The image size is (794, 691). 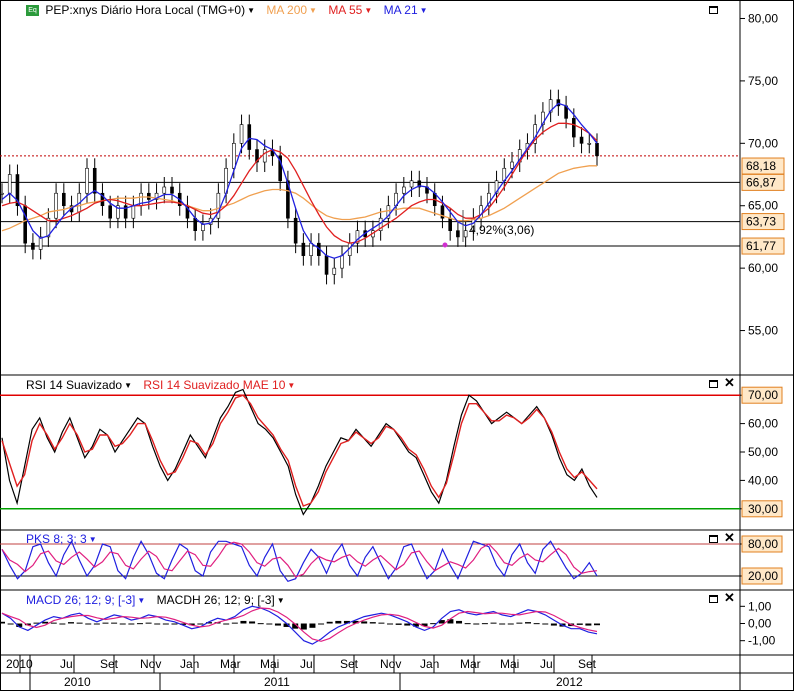 What do you see at coordinates (401, 10) in the screenshot?
I see `ma21-label: MA 21` at bounding box center [401, 10].